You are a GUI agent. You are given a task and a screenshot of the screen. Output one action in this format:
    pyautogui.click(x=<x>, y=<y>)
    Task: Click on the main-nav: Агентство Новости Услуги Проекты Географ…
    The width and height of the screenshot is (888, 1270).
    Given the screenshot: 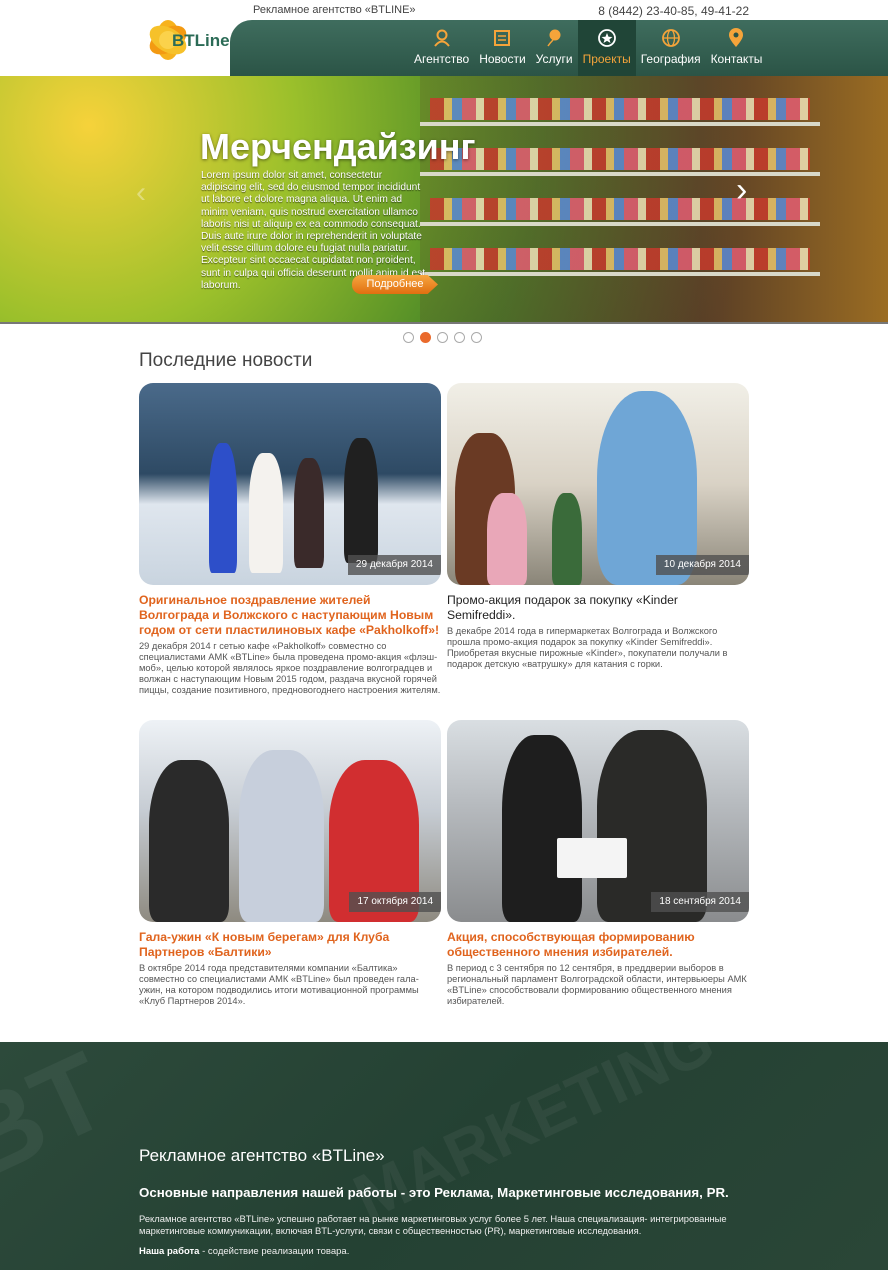 What is the action you would take?
    pyautogui.click(x=588, y=48)
    